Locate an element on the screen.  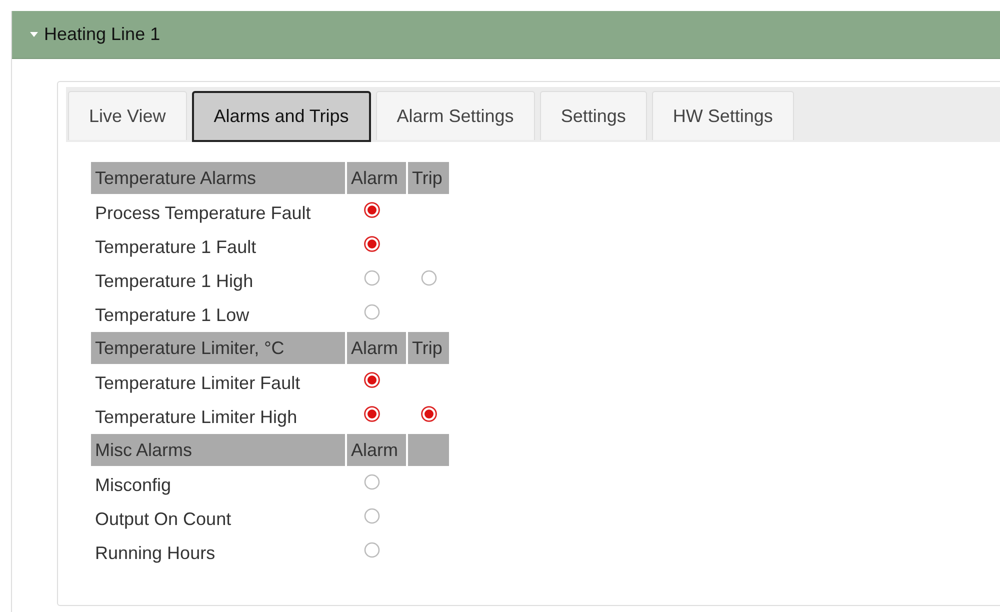
tab: Live View is located at coordinates (127, 115).